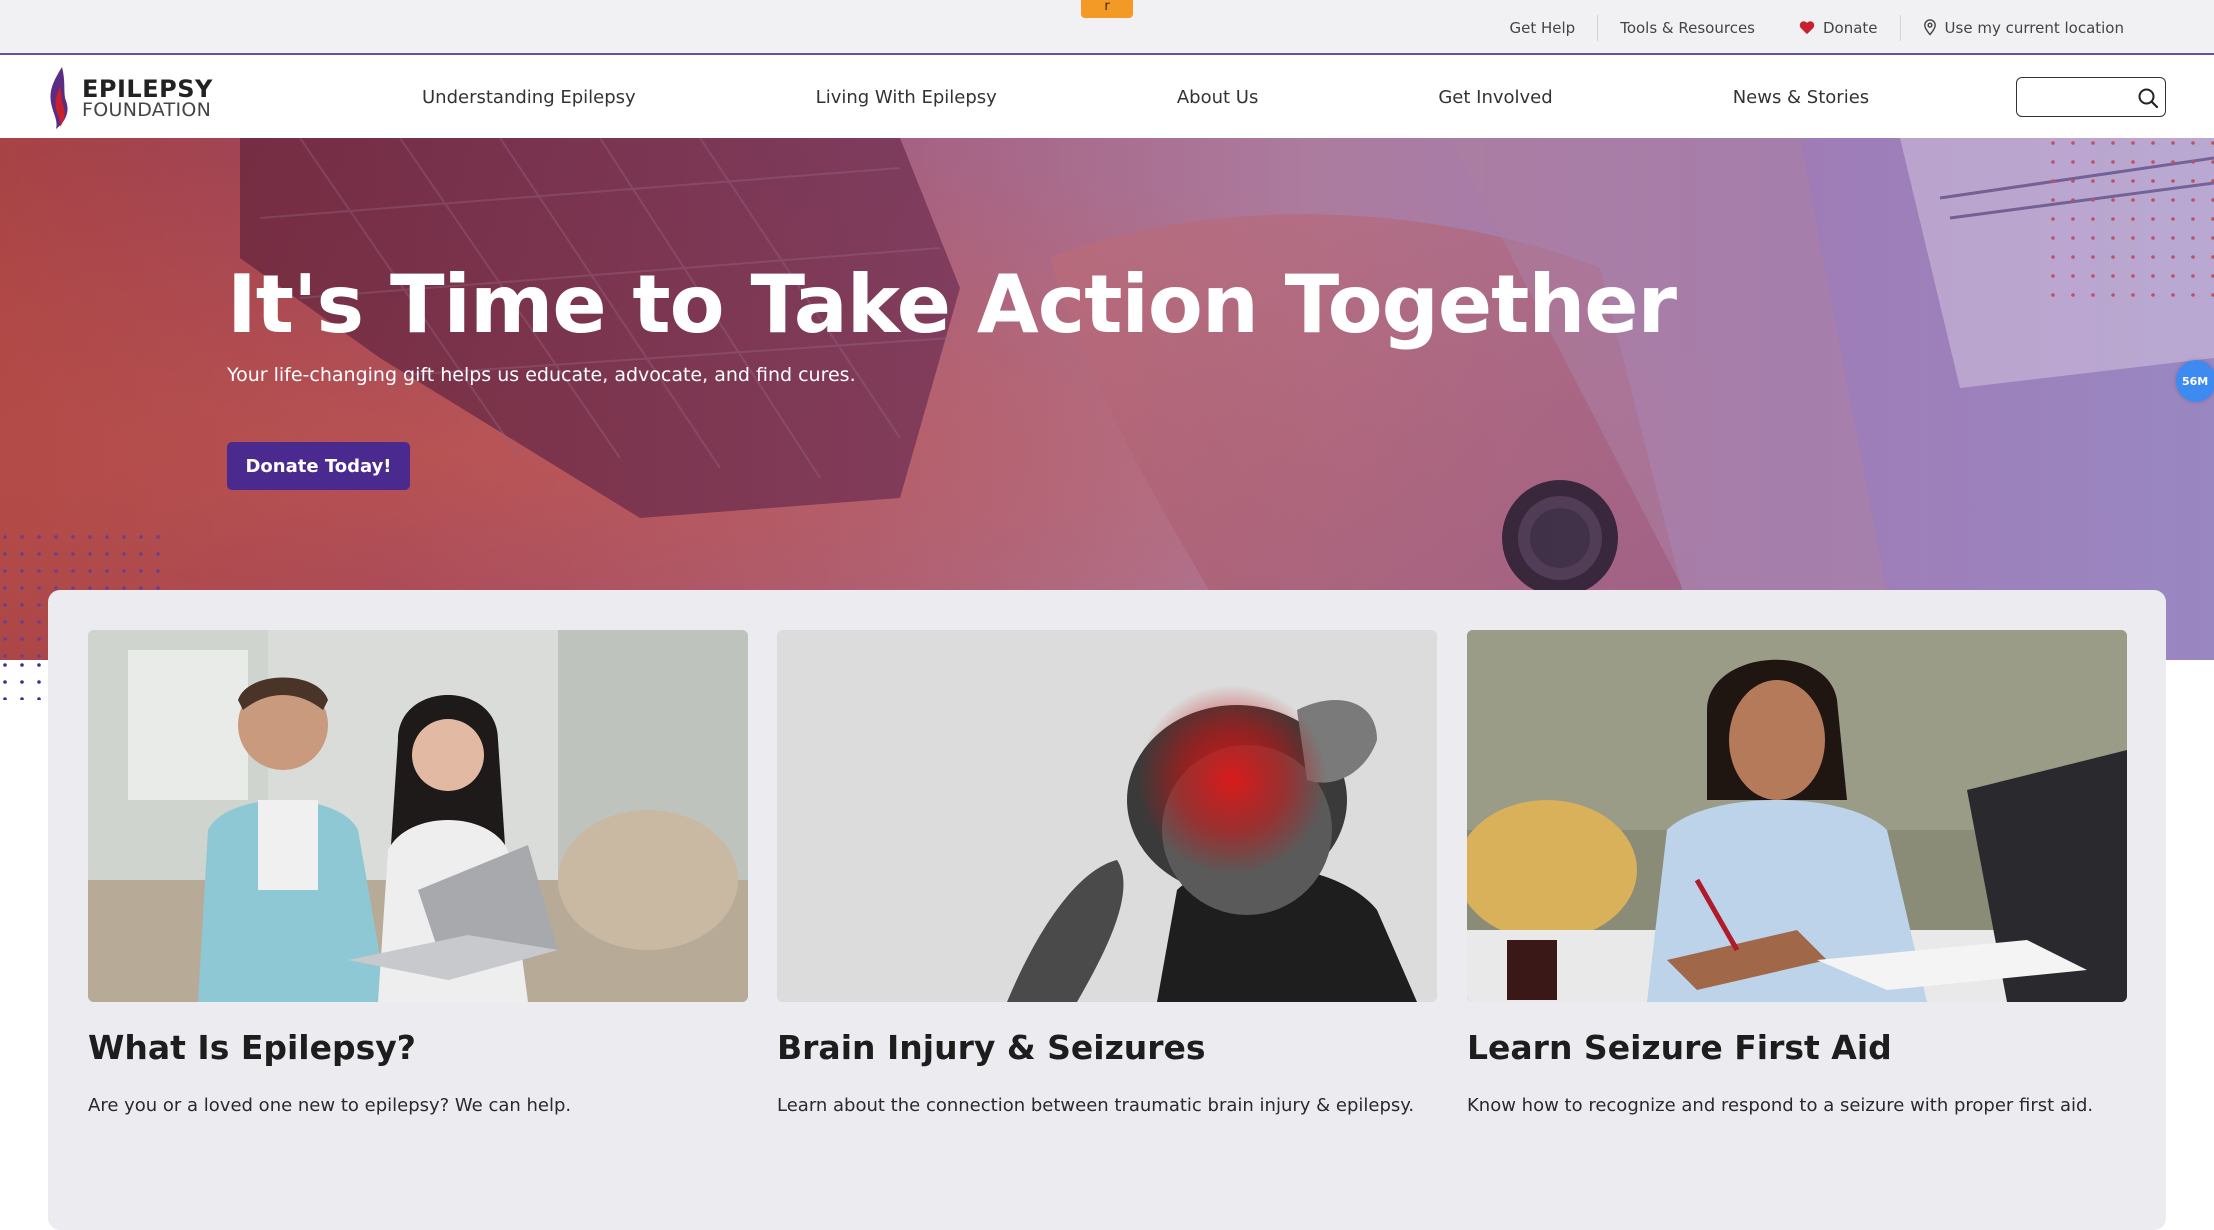 The height and width of the screenshot is (1230, 2214). I want to click on nav-news-stories: News & Stories, so click(1801, 97).